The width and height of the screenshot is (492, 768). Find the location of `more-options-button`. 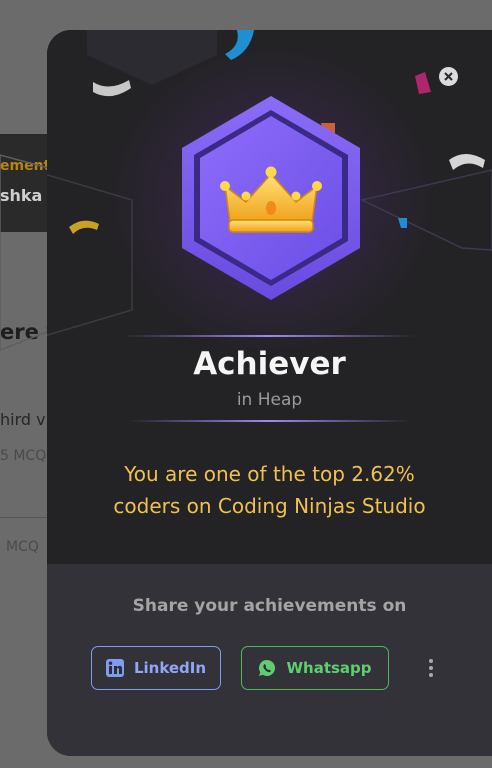

more-options-button is located at coordinates (431, 668).